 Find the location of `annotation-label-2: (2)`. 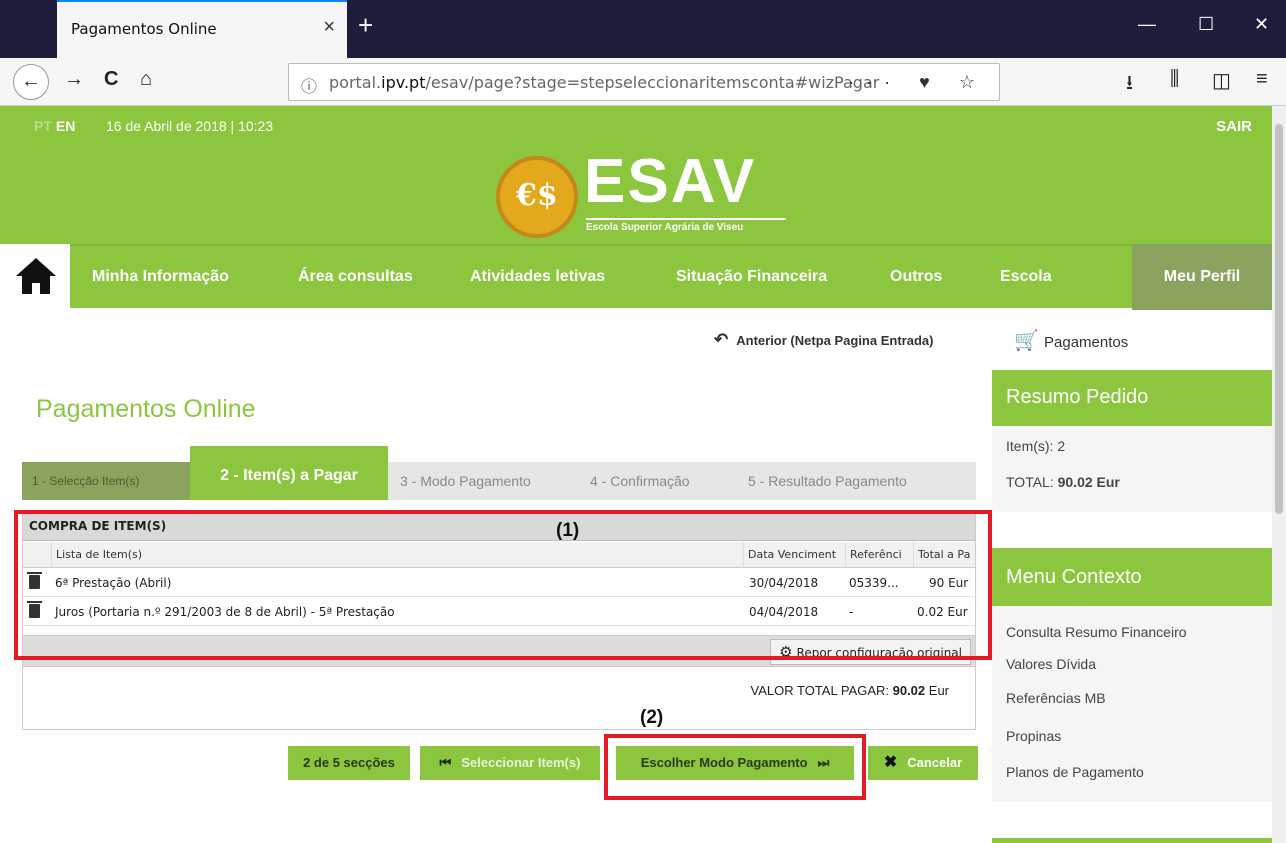

annotation-label-2: (2) is located at coordinates (652, 717).